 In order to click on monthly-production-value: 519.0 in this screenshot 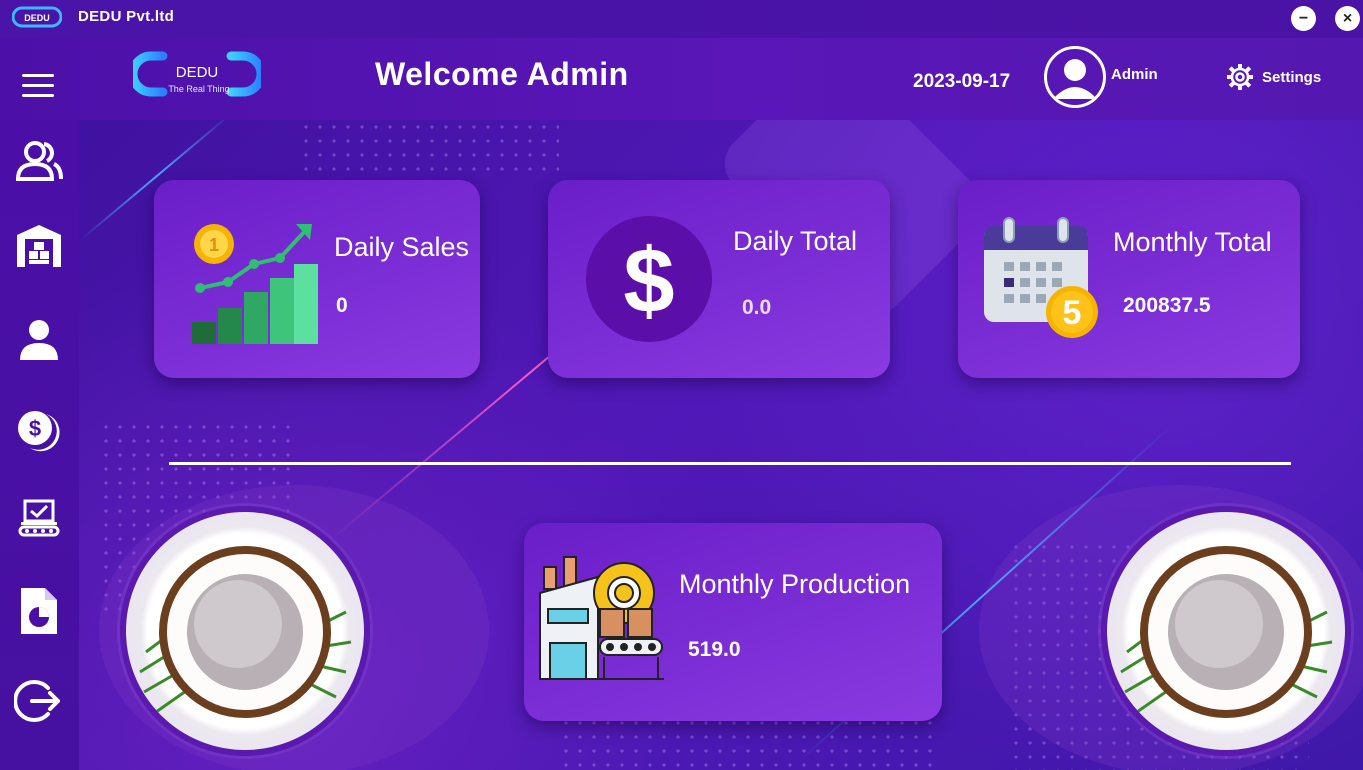, I will do `click(714, 649)`.